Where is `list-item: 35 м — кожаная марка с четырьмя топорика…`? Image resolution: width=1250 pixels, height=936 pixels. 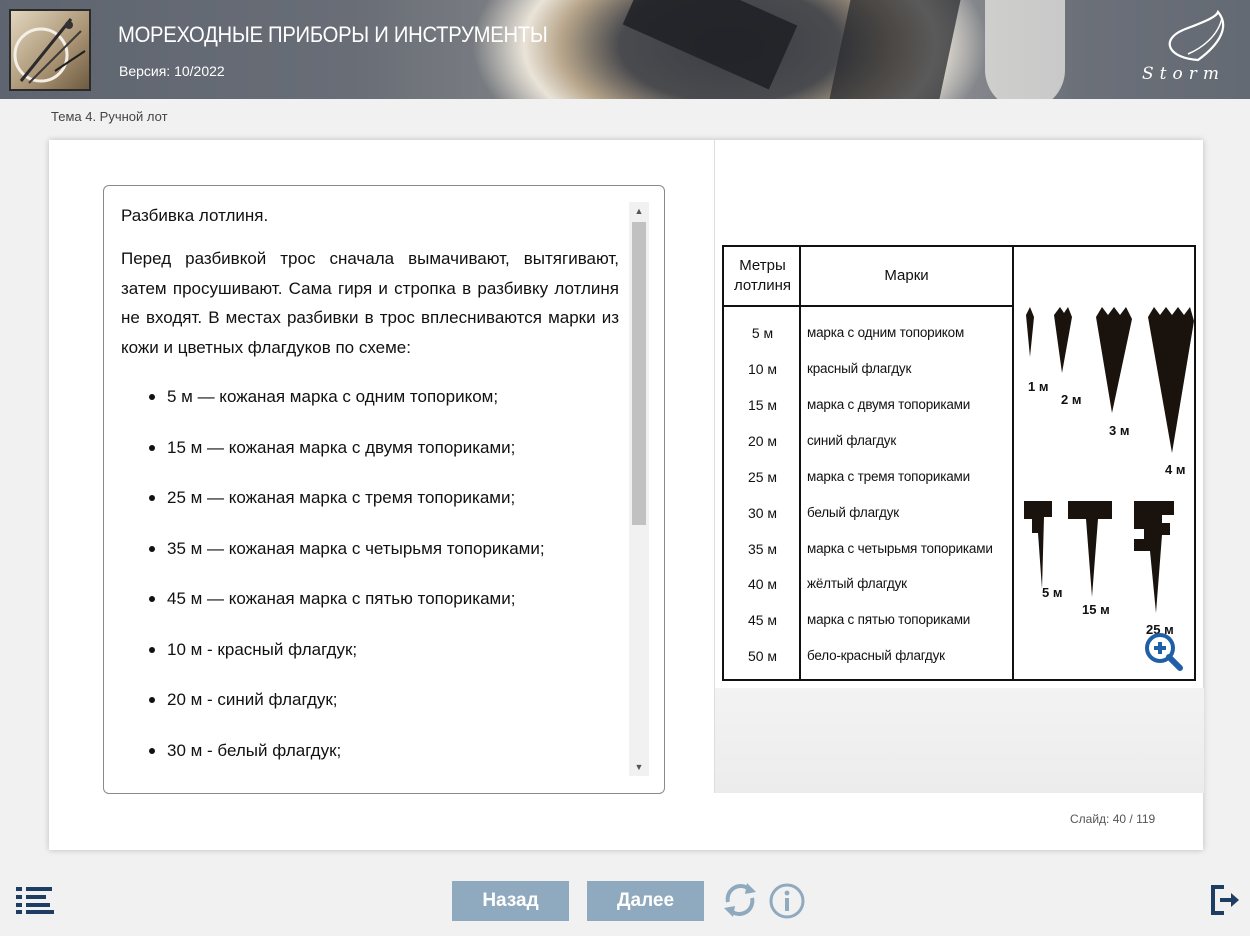
list-item: 35 м — кожаная марка с четырьмя топорика… is located at coordinates (384, 551).